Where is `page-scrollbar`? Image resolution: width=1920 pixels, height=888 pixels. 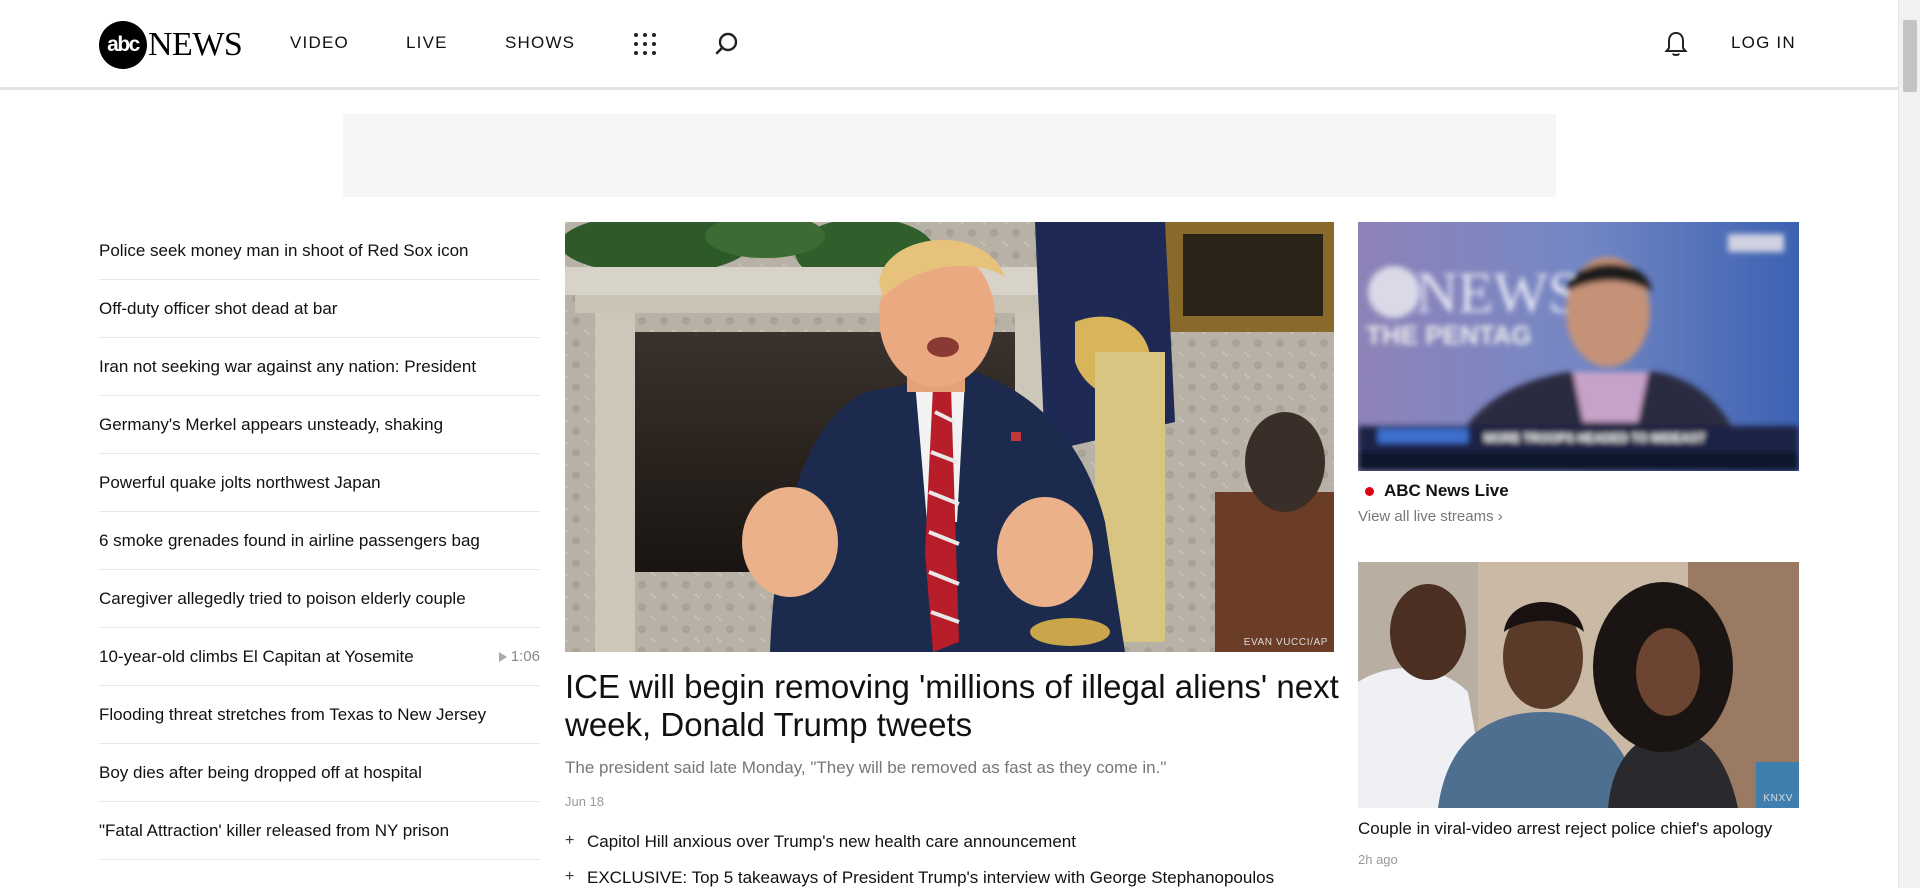 page-scrollbar is located at coordinates (1909, 444).